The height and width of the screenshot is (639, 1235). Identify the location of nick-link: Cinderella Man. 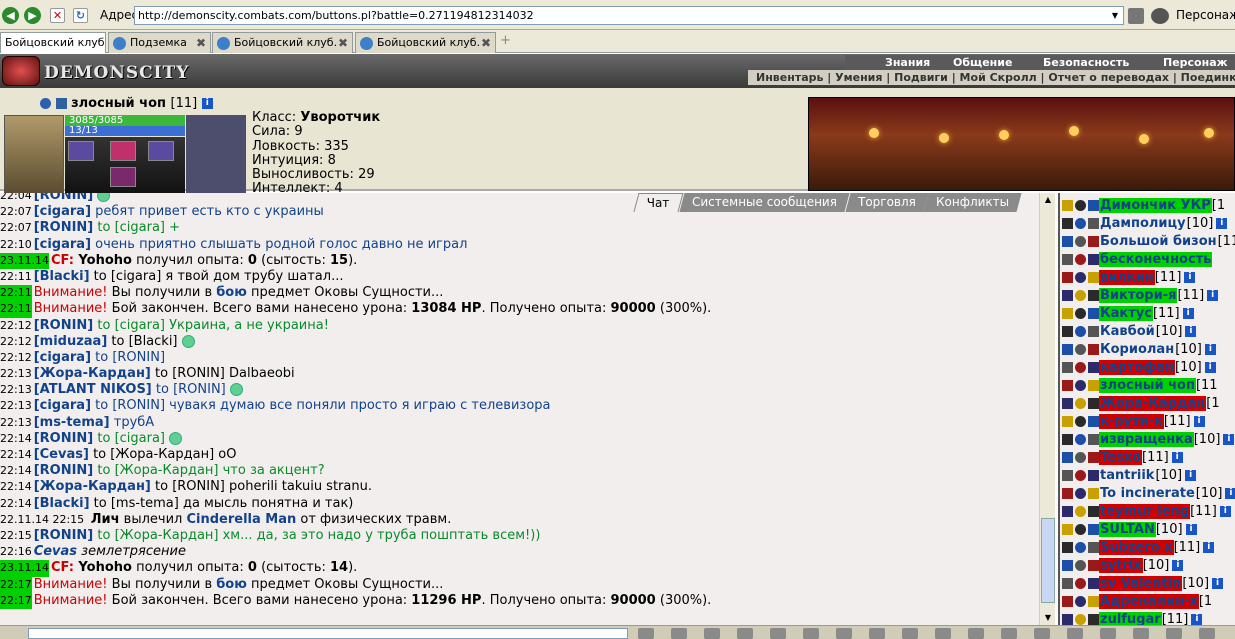
(241, 519).